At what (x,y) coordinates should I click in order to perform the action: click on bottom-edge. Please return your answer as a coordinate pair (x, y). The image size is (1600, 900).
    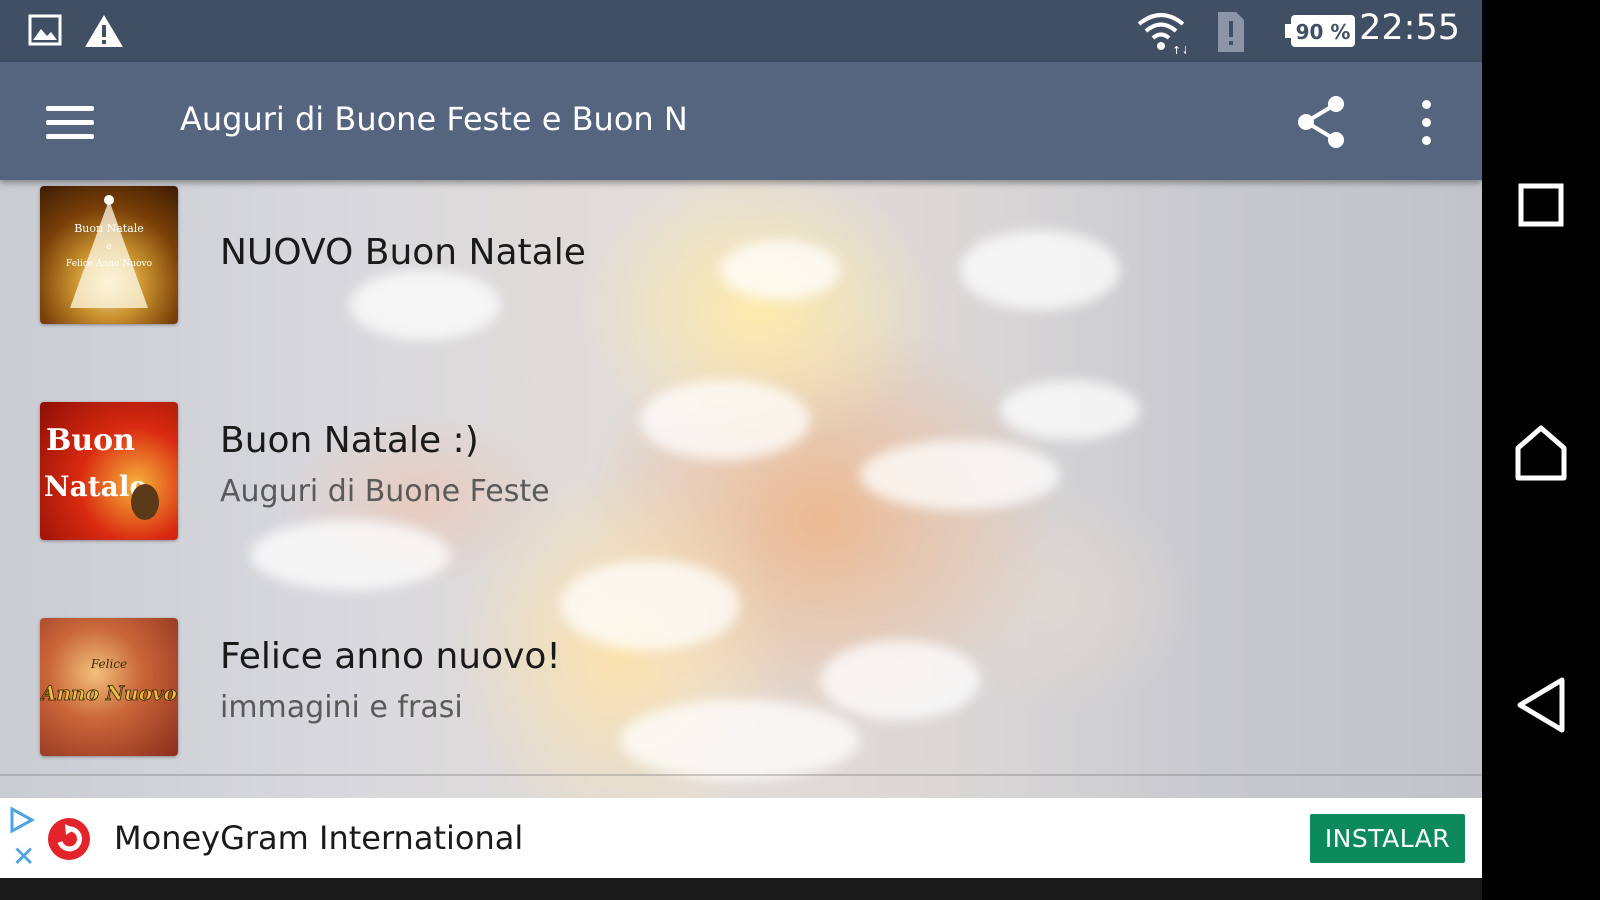
    Looking at the image, I should click on (741, 889).